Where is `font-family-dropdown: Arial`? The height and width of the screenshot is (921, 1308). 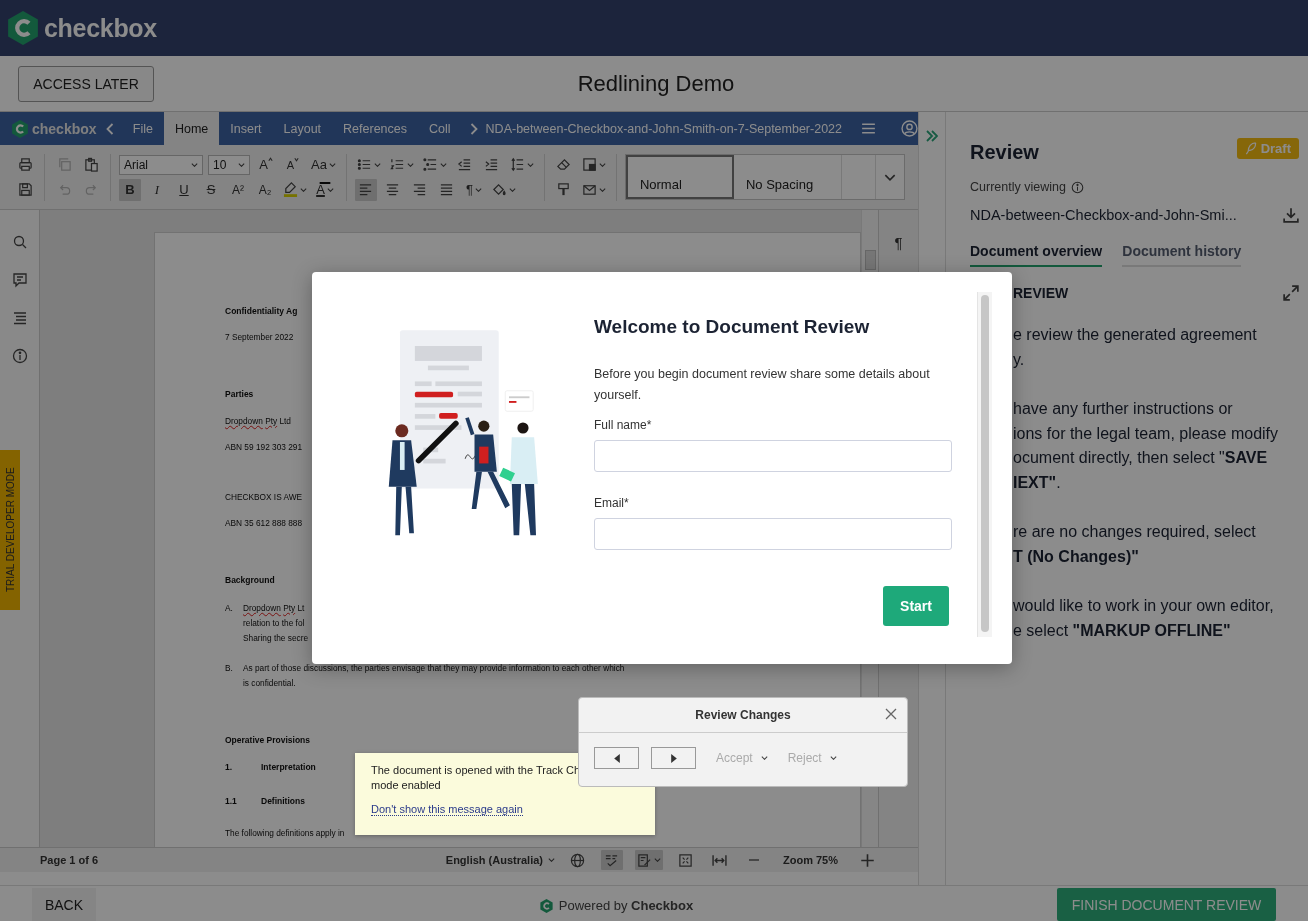
font-family-dropdown: Arial is located at coordinates (161, 164).